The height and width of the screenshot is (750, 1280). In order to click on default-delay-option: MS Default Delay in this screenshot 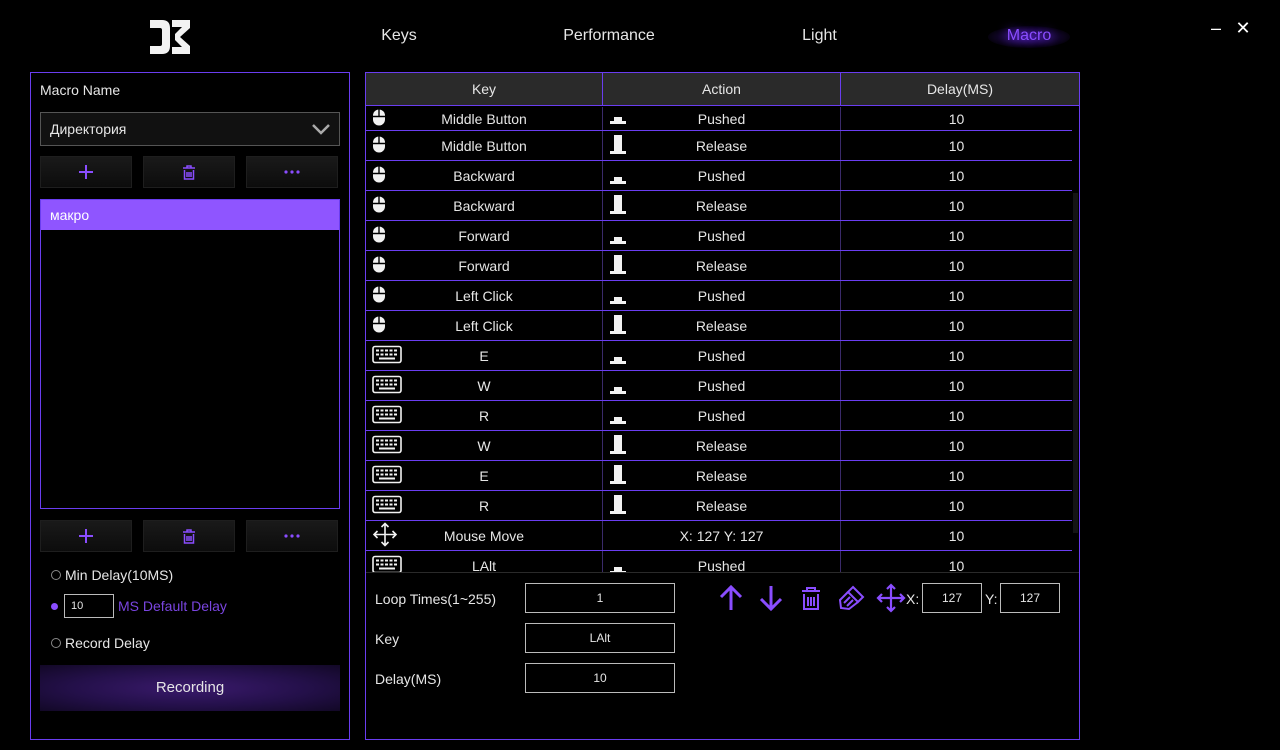, I will do `click(139, 606)`.